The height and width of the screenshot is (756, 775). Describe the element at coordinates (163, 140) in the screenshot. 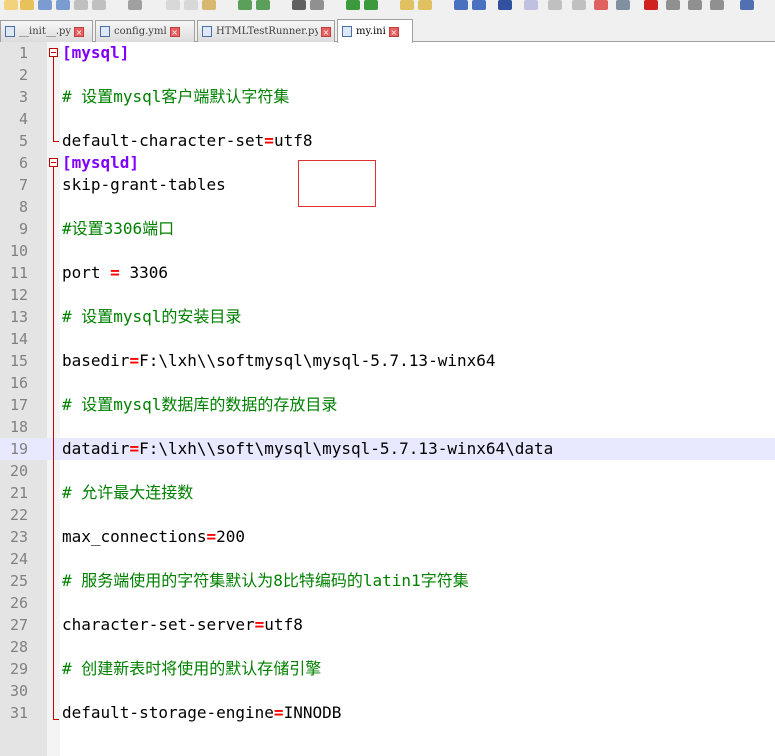

I see `code-token: default-character-set` at that location.